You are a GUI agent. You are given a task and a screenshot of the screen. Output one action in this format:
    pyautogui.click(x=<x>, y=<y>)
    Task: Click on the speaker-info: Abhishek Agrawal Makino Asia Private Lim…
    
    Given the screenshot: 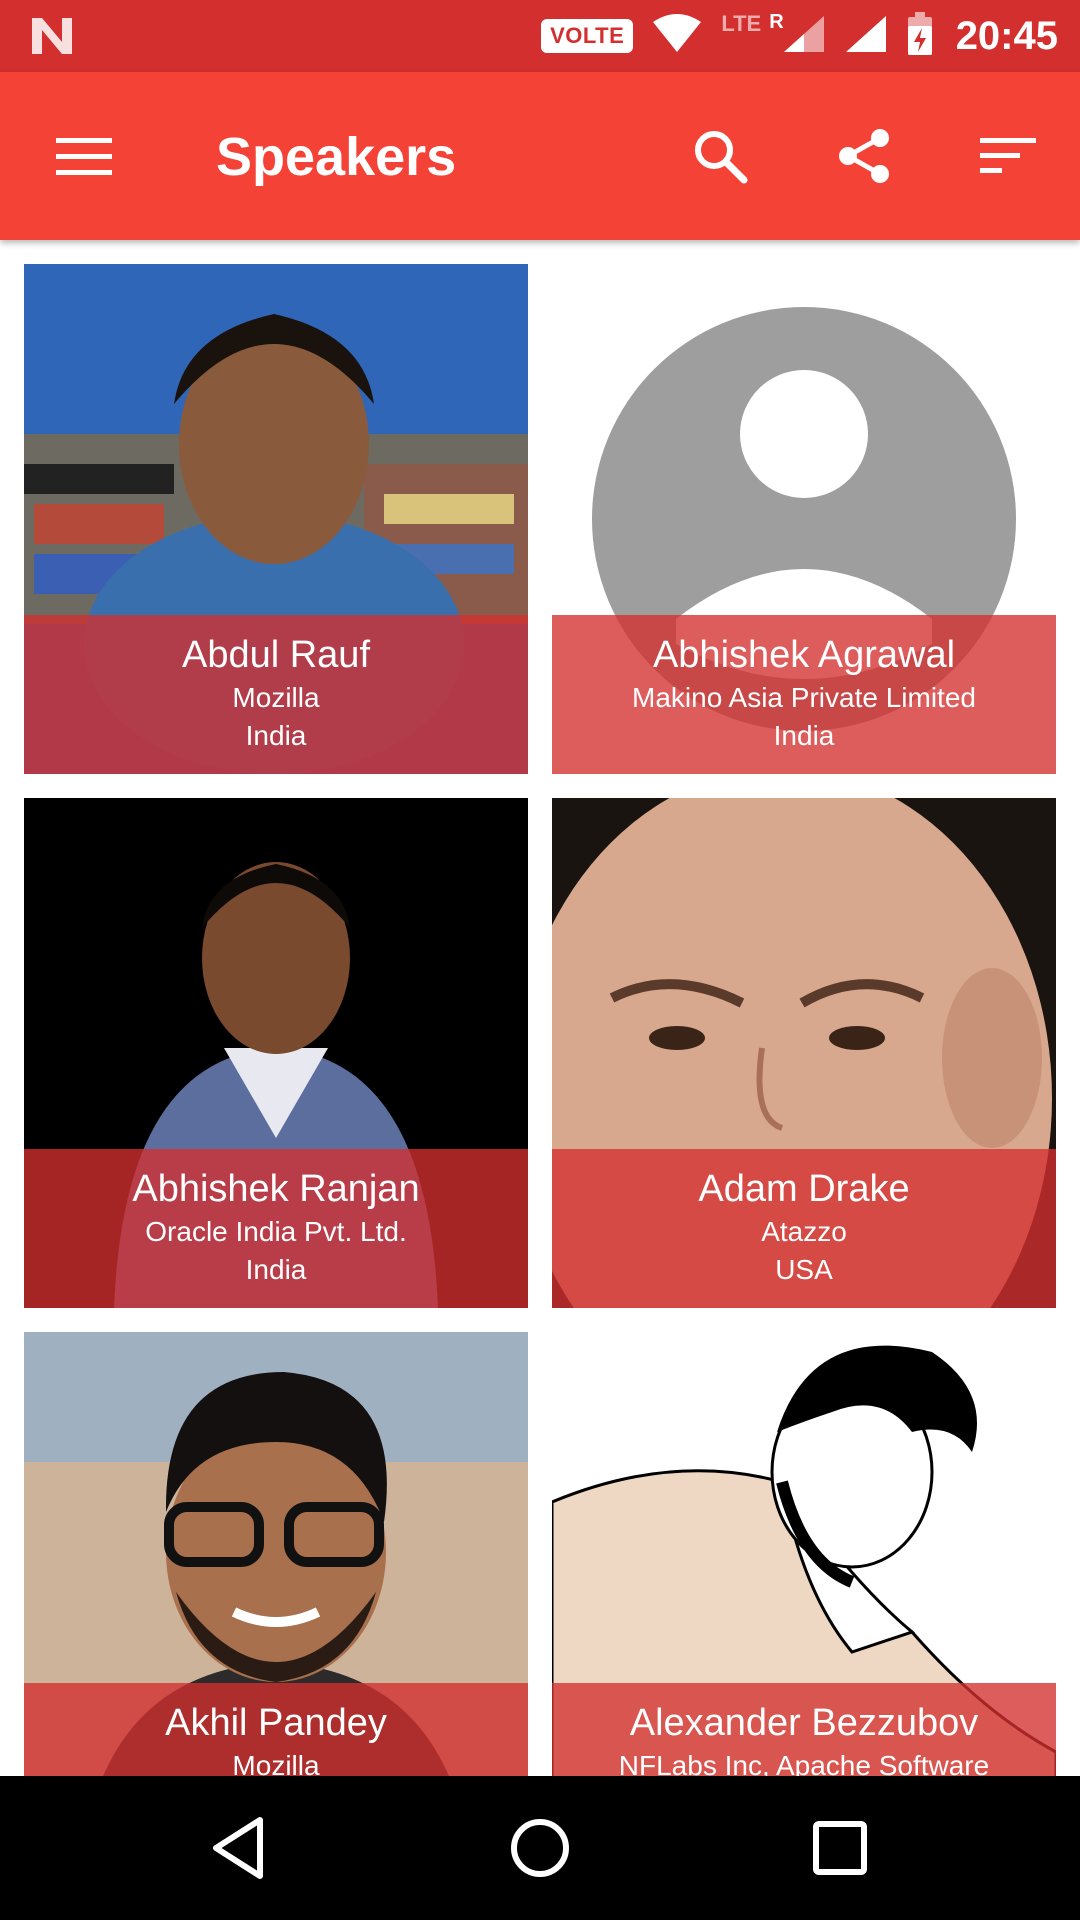 What is the action you would take?
    pyautogui.click(x=804, y=694)
    